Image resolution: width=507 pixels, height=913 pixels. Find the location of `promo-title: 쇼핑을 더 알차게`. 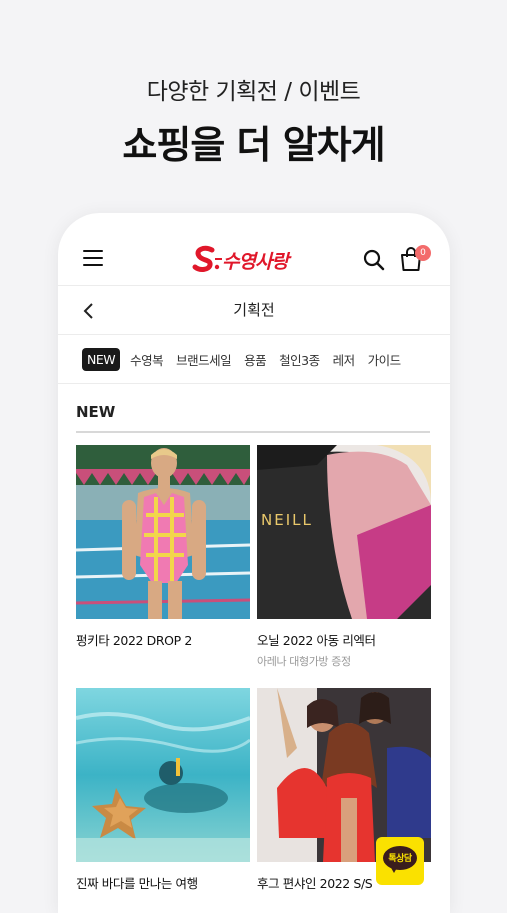

promo-title: 쇼핑을 더 알차게 is located at coordinates (253, 145).